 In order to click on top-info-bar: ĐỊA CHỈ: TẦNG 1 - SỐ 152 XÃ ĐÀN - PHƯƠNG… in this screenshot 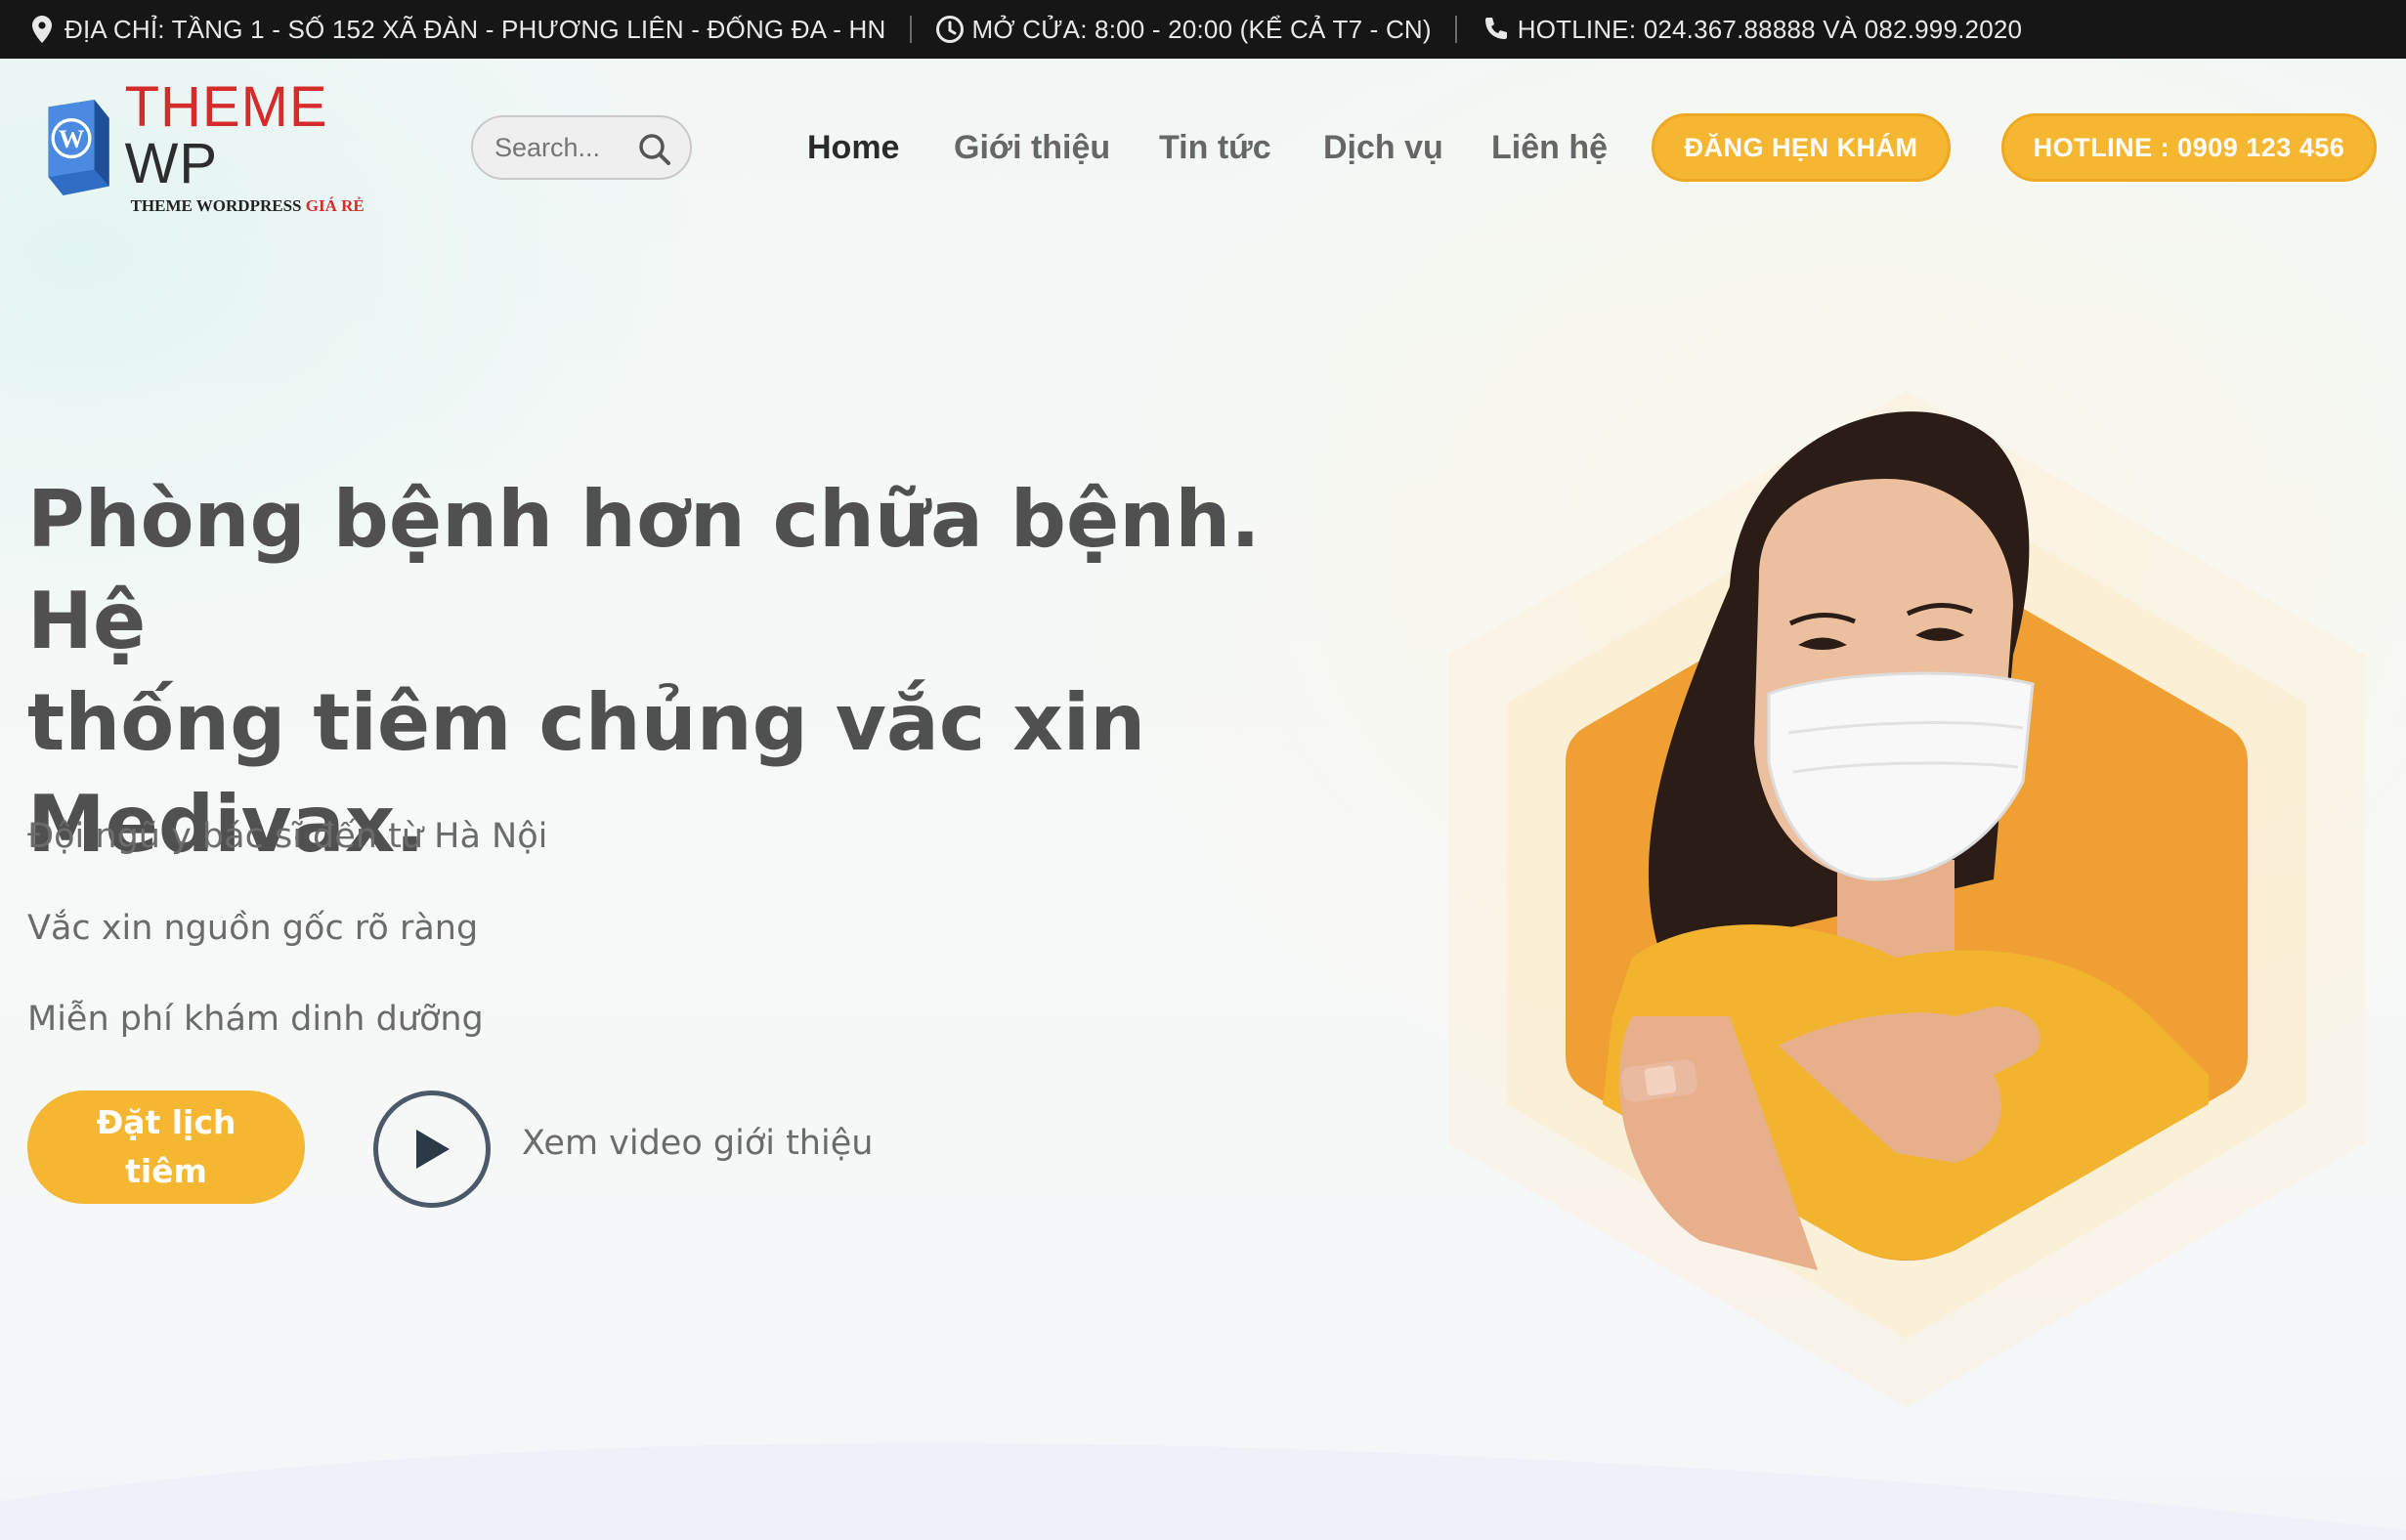, I will do `click(1203, 29)`.